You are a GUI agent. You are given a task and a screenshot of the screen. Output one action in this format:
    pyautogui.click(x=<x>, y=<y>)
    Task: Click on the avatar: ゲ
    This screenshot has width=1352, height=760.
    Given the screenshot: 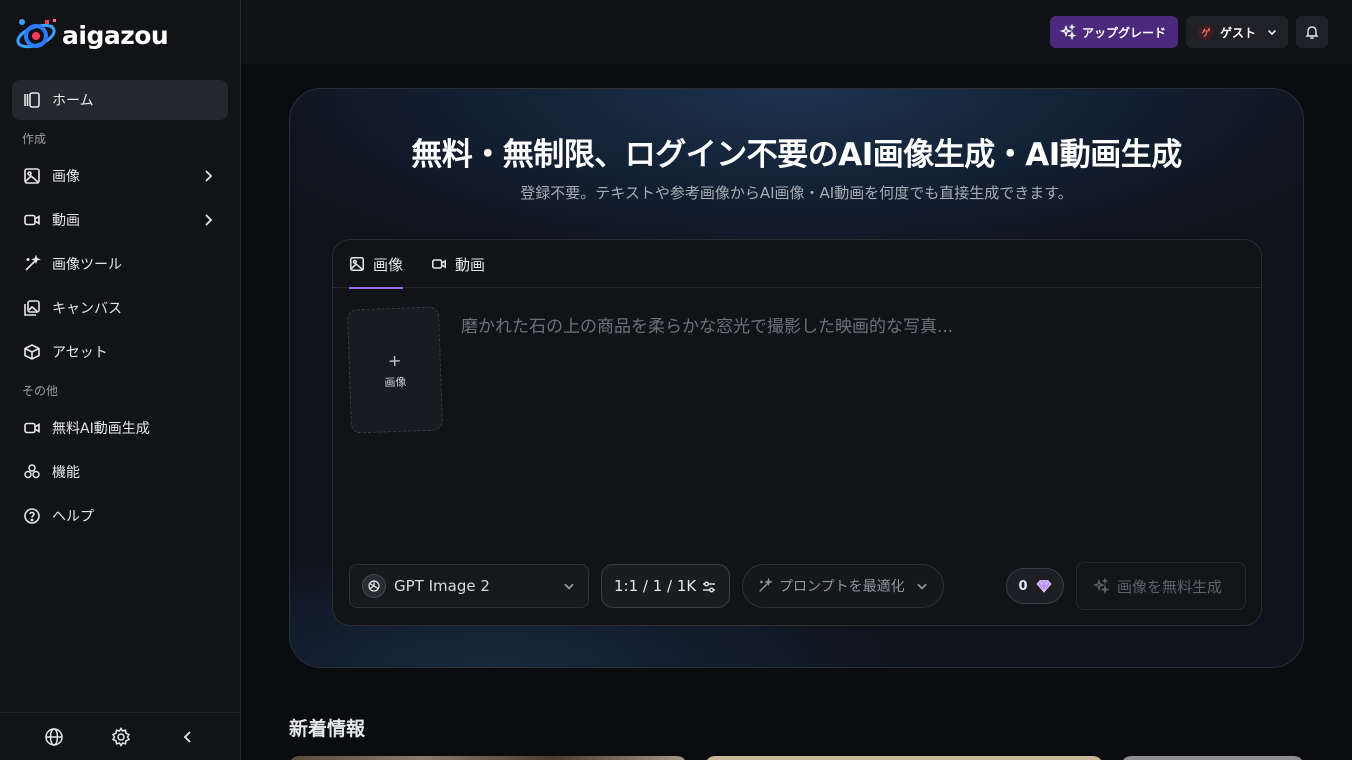 What is the action you would take?
    pyautogui.click(x=1206, y=32)
    